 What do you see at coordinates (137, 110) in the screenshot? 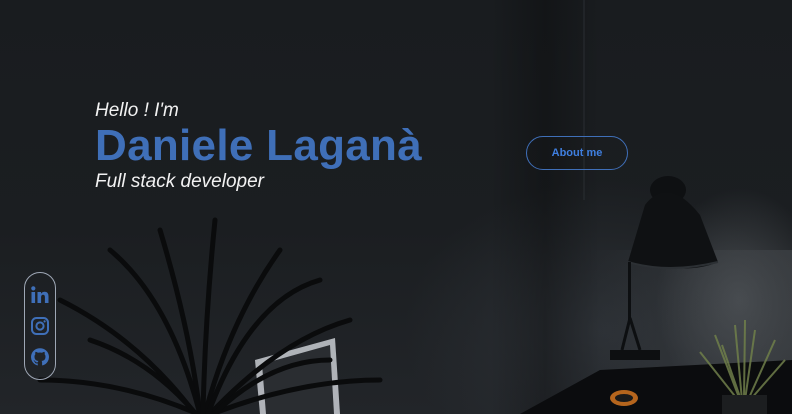
I see `greeting-text: Hello ! I'm` at bounding box center [137, 110].